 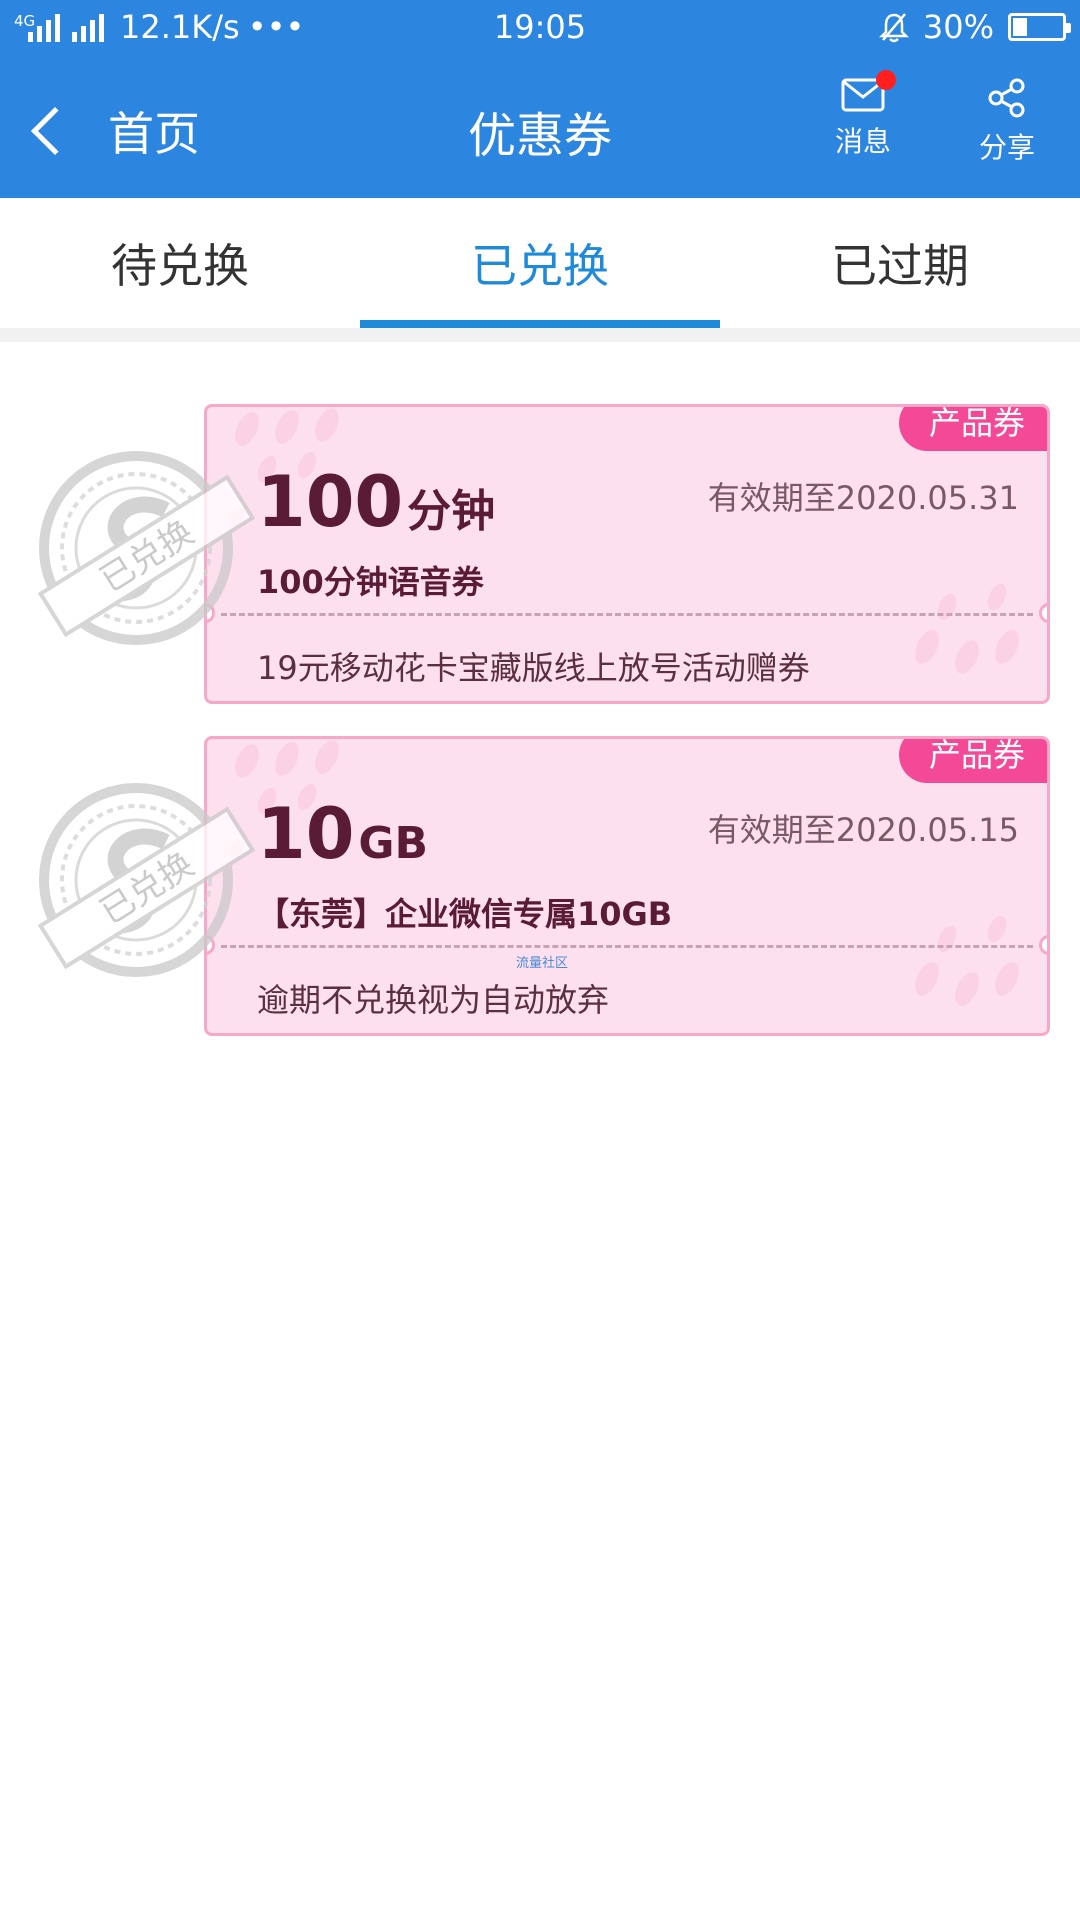 What do you see at coordinates (863, 830) in the screenshot?
I see `validity-date: 有效期至2020.05.15` at bounding box center [863, 830].